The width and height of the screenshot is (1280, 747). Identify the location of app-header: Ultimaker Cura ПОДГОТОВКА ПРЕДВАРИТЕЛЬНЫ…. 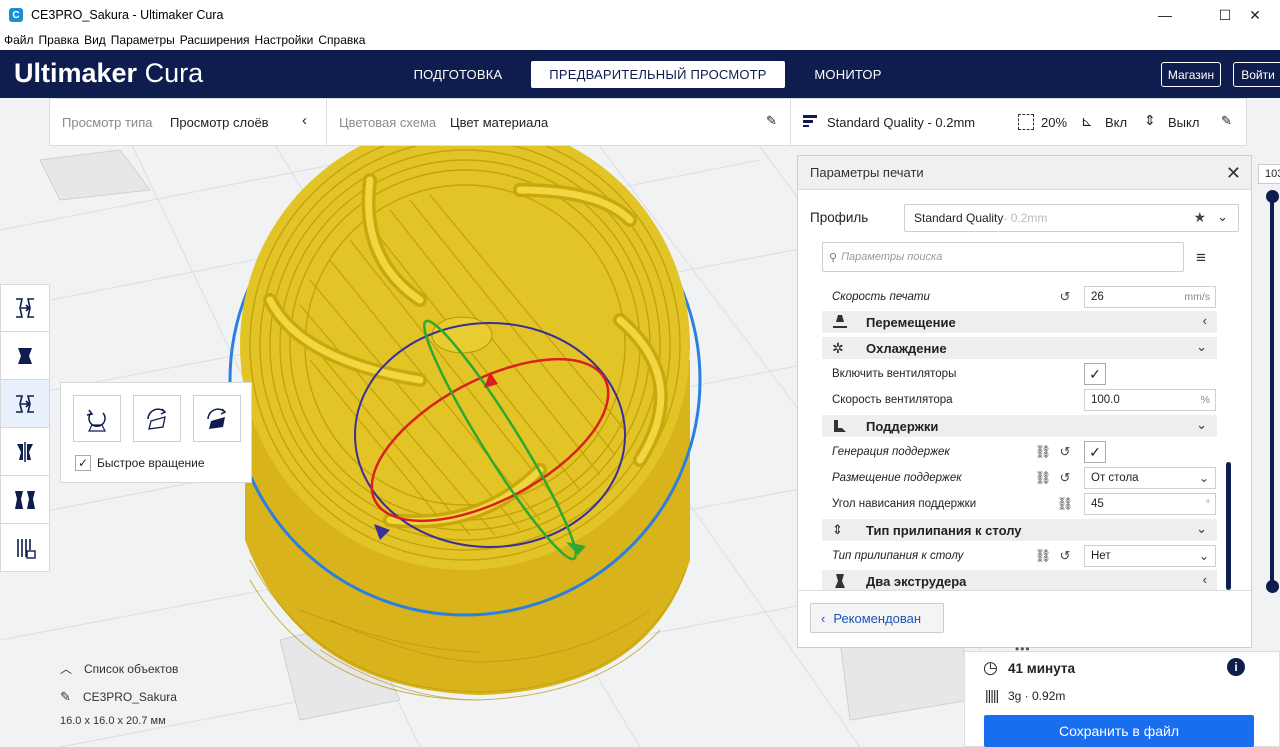
(640, 74).